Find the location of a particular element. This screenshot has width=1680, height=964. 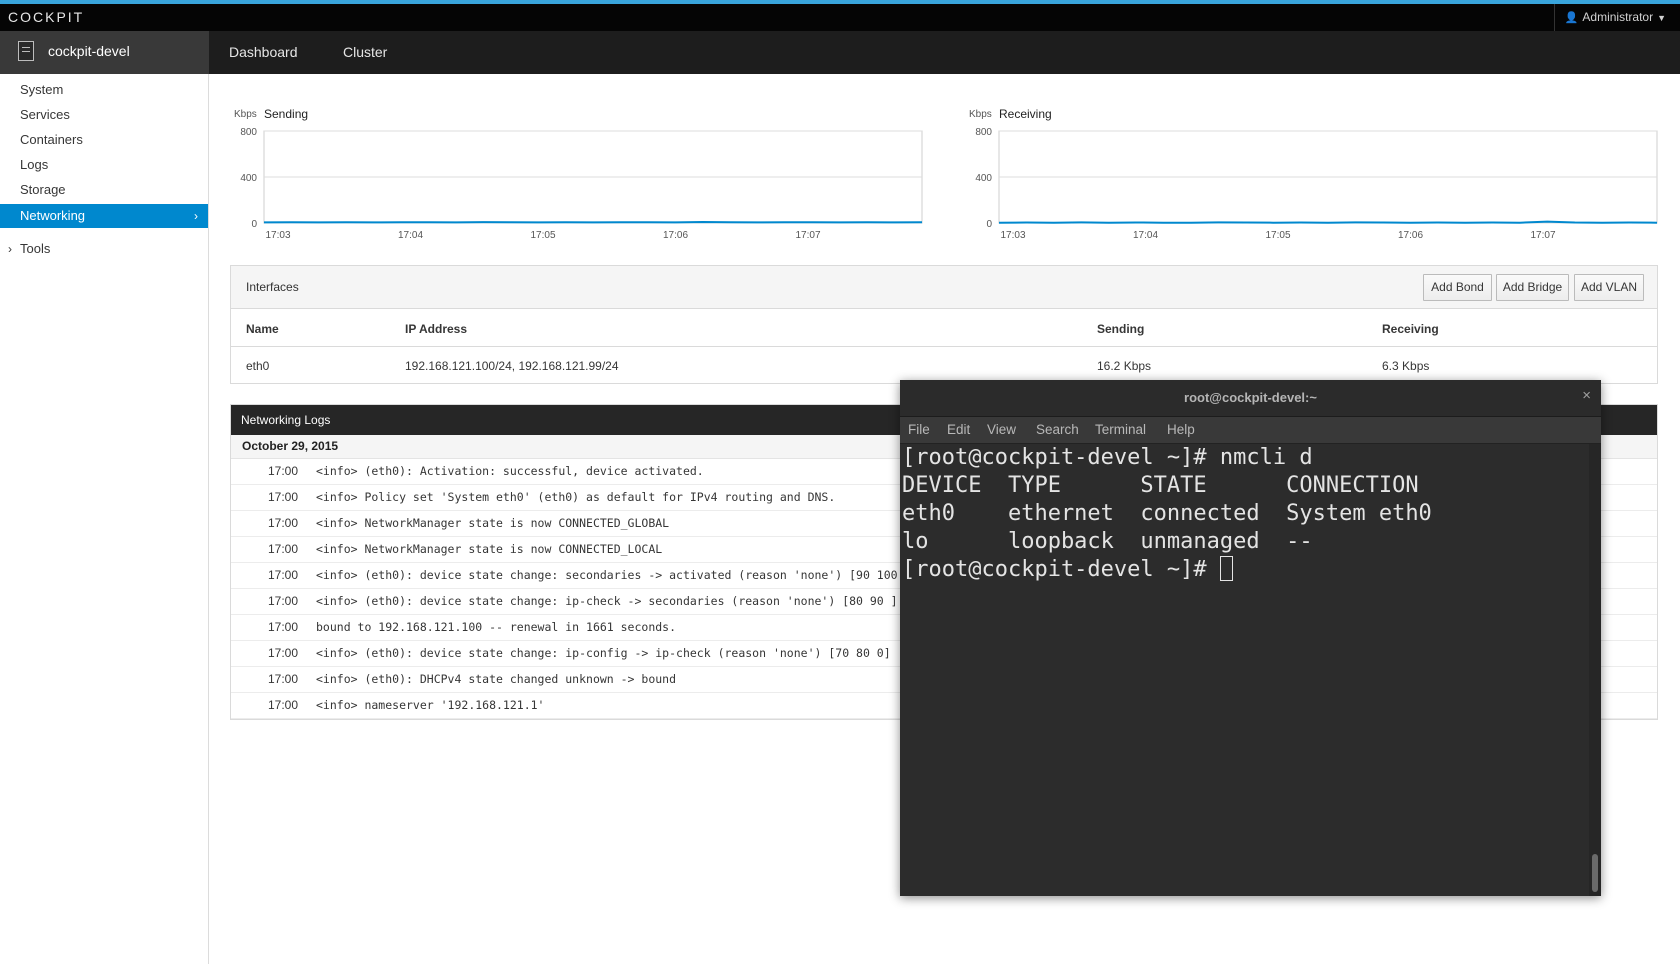

menu-edit: Edit is located at coordinates (958, 429).